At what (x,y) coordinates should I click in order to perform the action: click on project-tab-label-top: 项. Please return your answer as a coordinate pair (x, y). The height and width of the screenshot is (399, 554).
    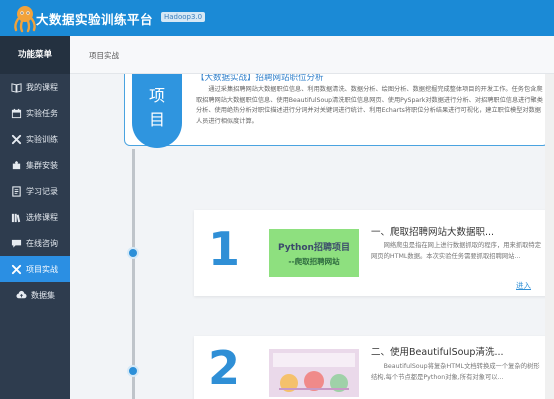
    Looking at the image, I should click on (156, 95).